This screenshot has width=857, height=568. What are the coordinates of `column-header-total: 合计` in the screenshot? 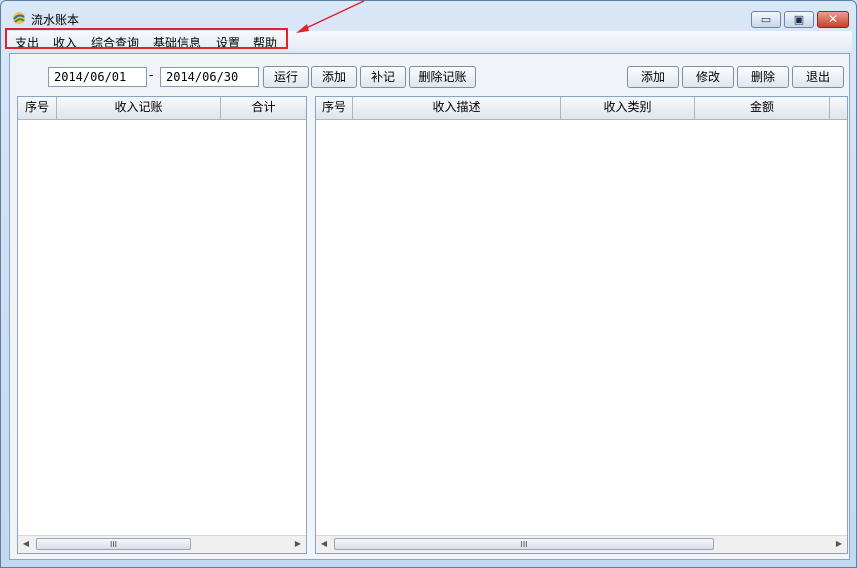 It's located at (263, 108).